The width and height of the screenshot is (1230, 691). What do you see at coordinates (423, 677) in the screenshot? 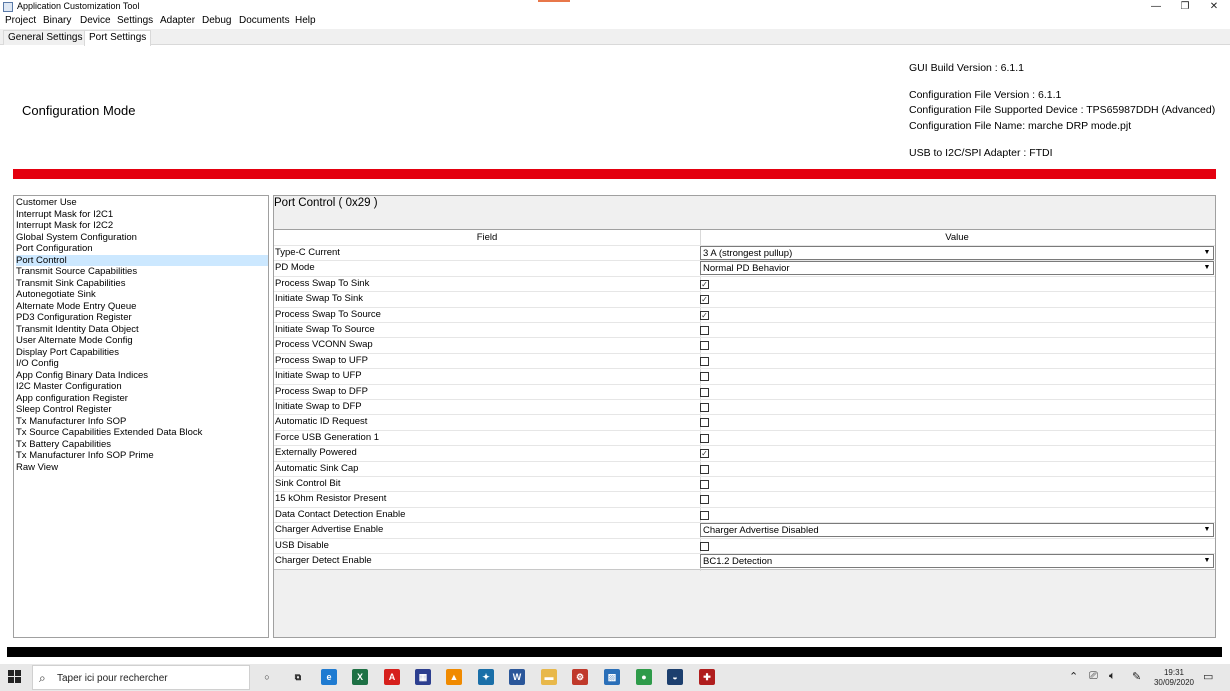
I see `app-icon-blue: ▦` at bounding box center [423, 677].